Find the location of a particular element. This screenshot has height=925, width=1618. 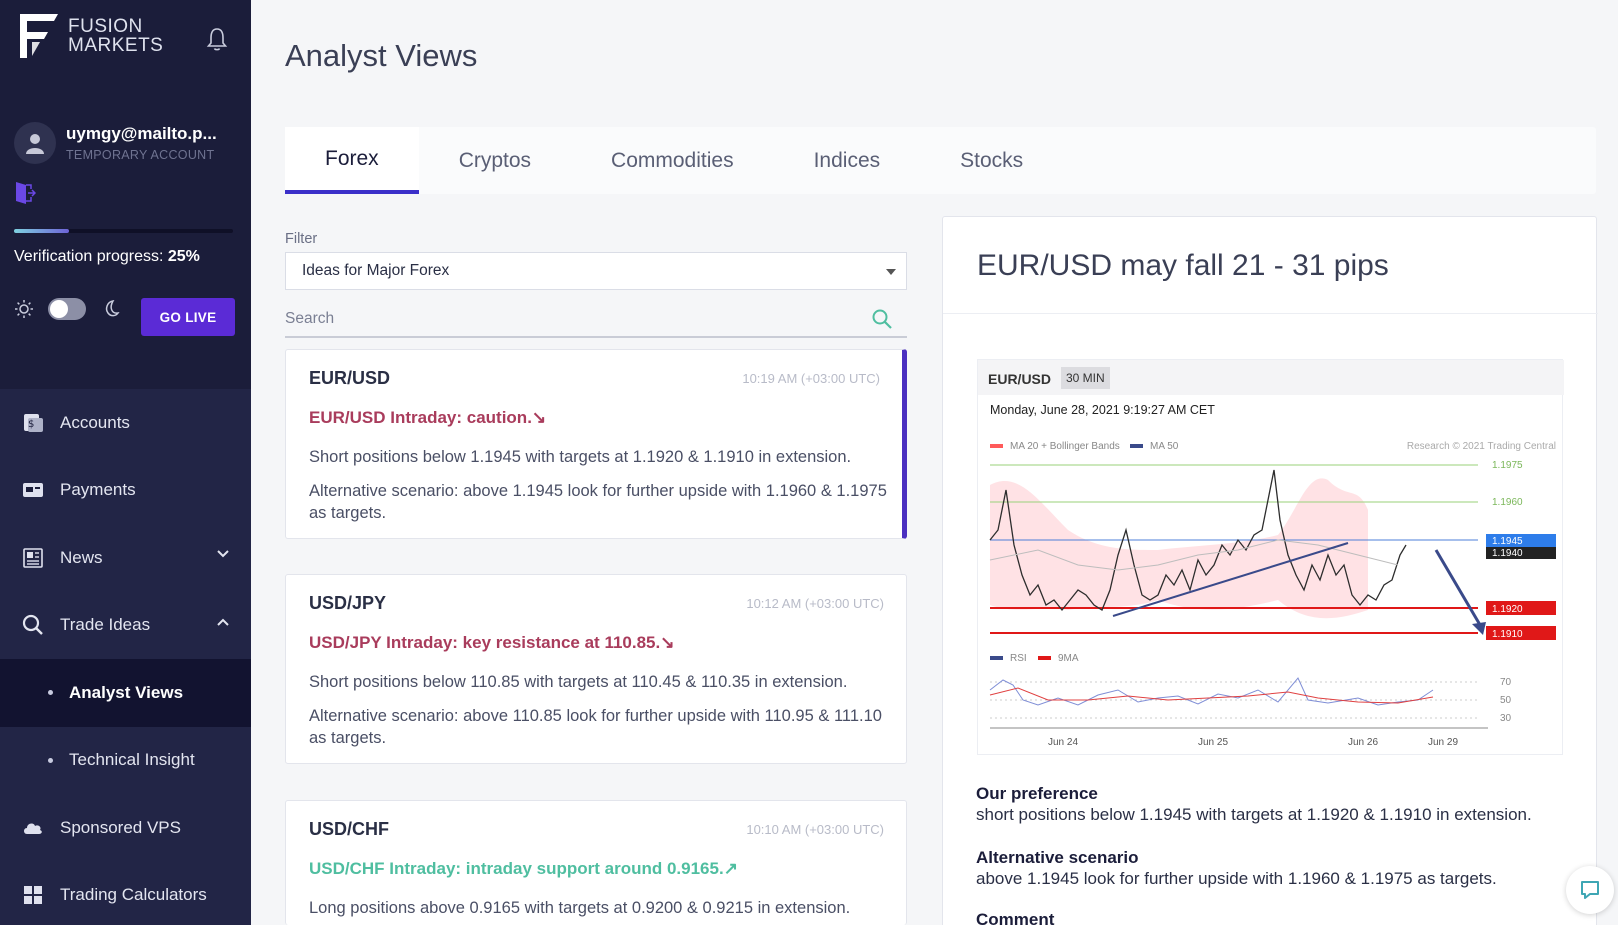

chart-credit: Research © 2021 Trading Central is located at coordinates (1481, 446).